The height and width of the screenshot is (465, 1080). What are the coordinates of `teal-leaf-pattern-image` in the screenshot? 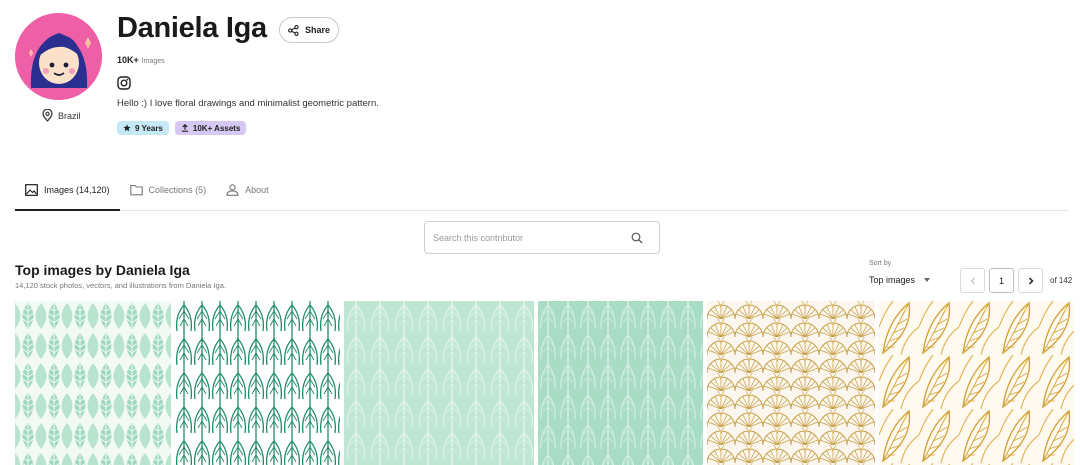 It's located at (257, 383).